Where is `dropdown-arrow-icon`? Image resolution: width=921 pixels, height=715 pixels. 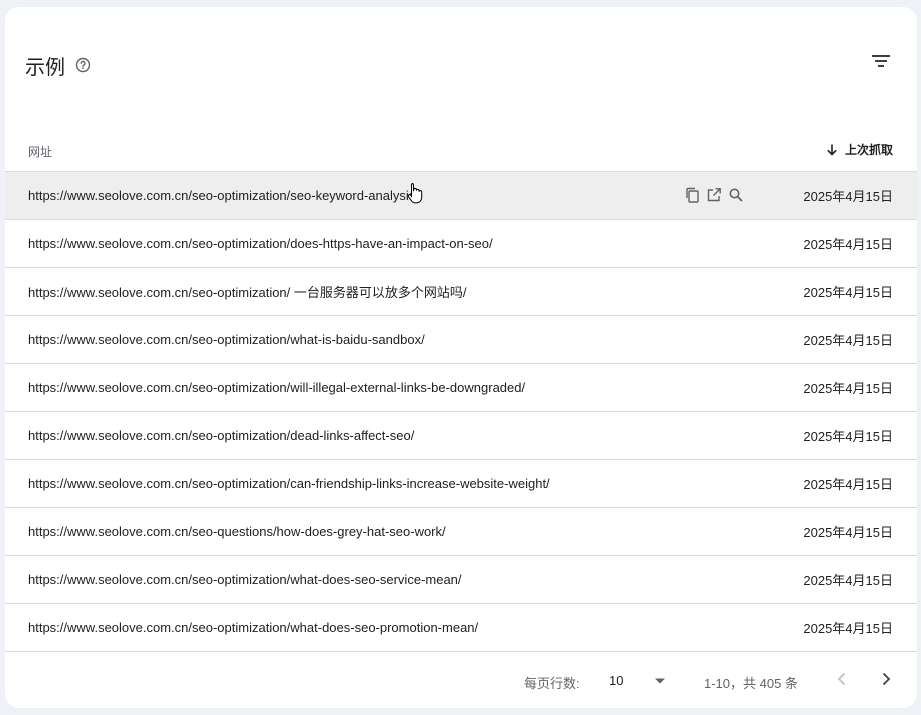 dropdown-arrow-icon is located at coordinates (660, 681).